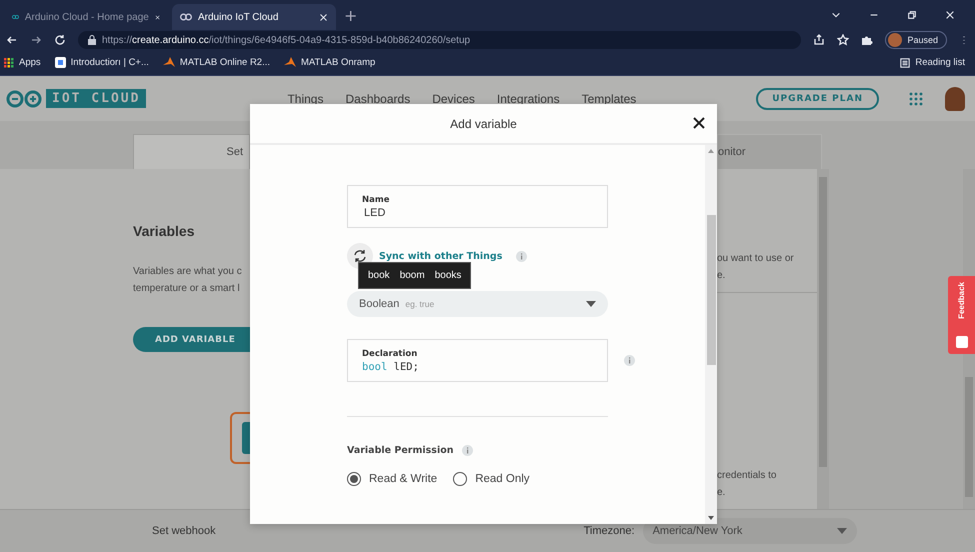  I want to click on description-text: Variables are what you c, so click(188, 272).